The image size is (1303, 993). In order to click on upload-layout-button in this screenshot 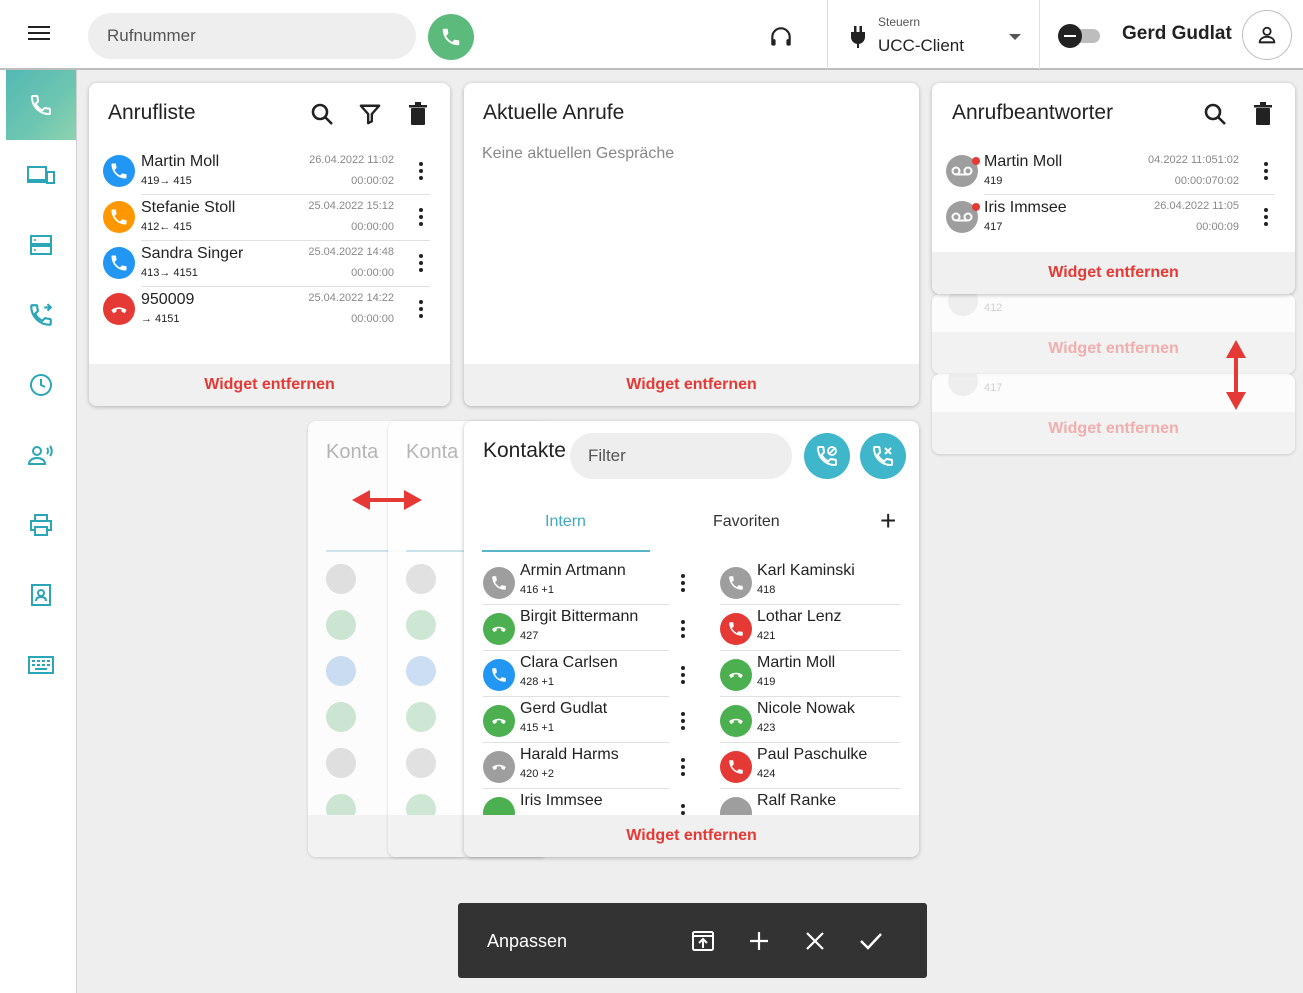, I will do `click(703, 941)`.